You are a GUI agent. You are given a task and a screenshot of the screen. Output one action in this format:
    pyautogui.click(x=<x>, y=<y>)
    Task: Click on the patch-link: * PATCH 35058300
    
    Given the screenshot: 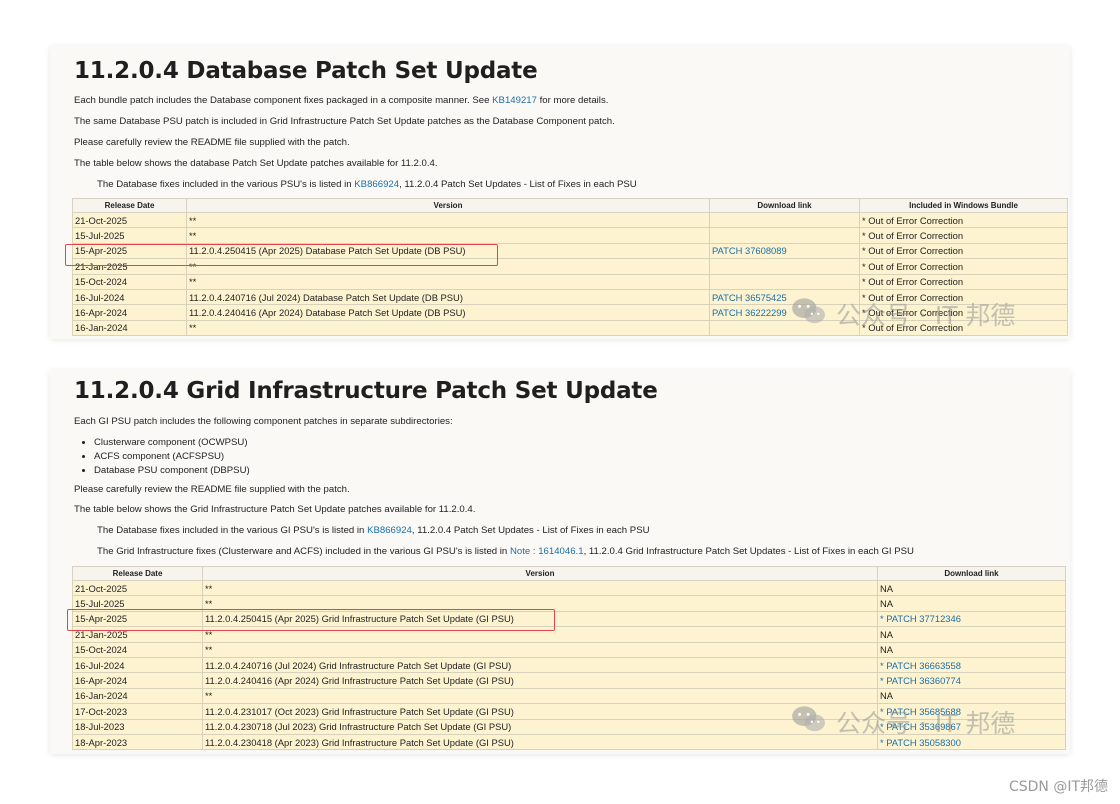 What is the action you would take?
    pyautogui.click(x=920, y=742)
    